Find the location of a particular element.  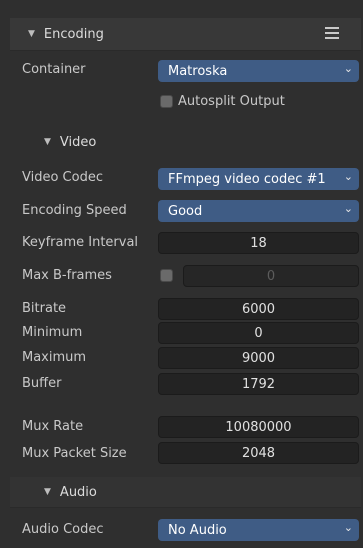

encoding-section-header: ▼ Encoding is located at coordinates (185, 34).